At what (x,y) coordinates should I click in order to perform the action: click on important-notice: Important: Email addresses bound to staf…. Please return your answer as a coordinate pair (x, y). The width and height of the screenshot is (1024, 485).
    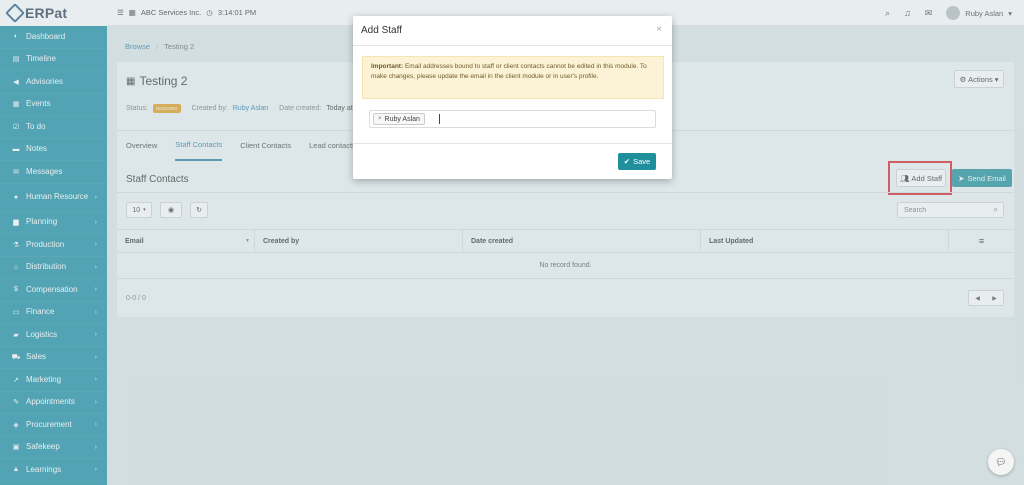
    Looking at the image, I should click on (513, 77).